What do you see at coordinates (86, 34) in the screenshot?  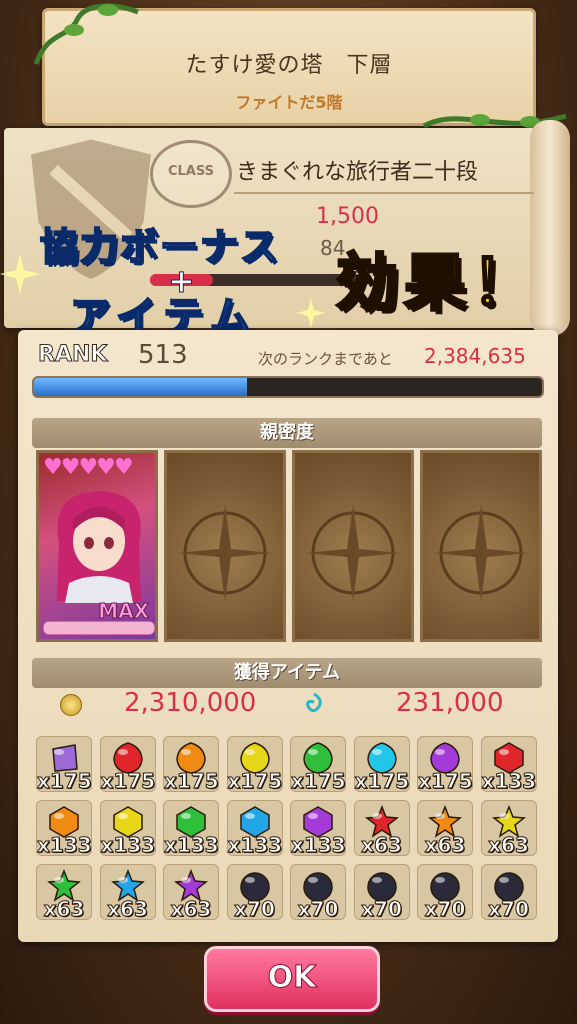 I see `vine-decoration-left` at bounding box center [86, 34].